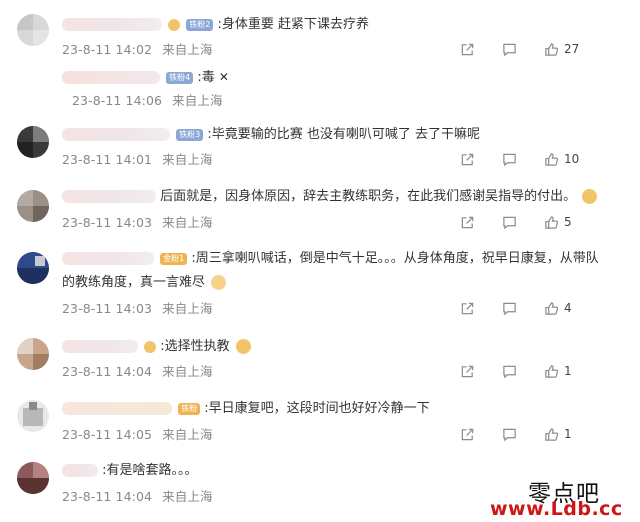 This screenshot has height=522, width=640. What do you see at coordinates (540, 49) in the screenshot?
I see `comment-actions: 27` at bounding box center [540, 49].